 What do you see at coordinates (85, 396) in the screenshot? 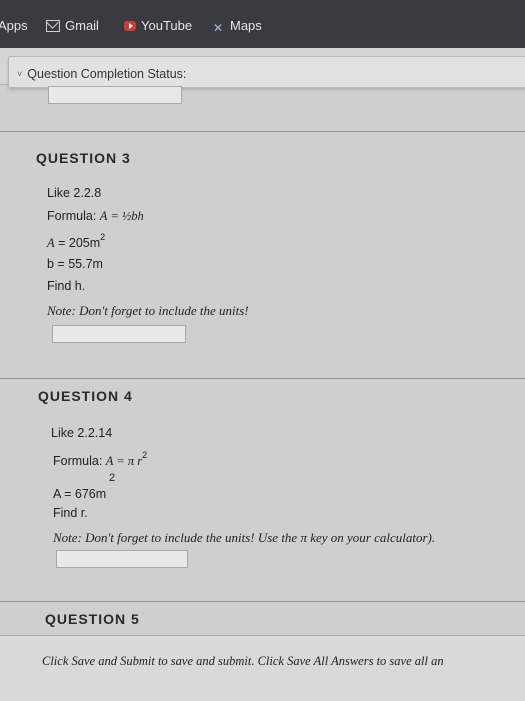
I see `question-4-title: QUESTION 4` at bounding box center [85, 396].